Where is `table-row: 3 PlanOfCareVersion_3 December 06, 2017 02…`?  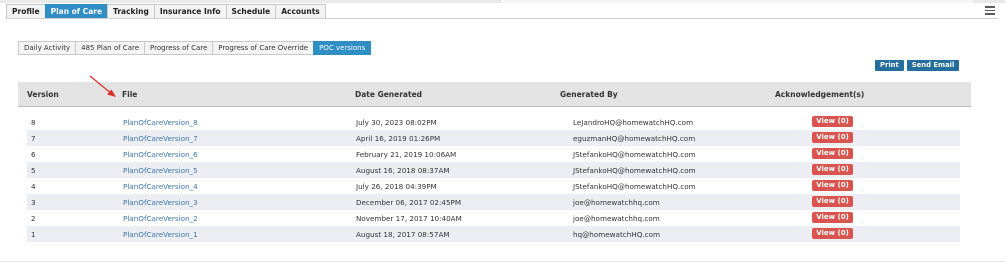 table-row: 3 PlanOfCareVersion_3 December 06, 2017 02… is located at coordinates (493, 202).